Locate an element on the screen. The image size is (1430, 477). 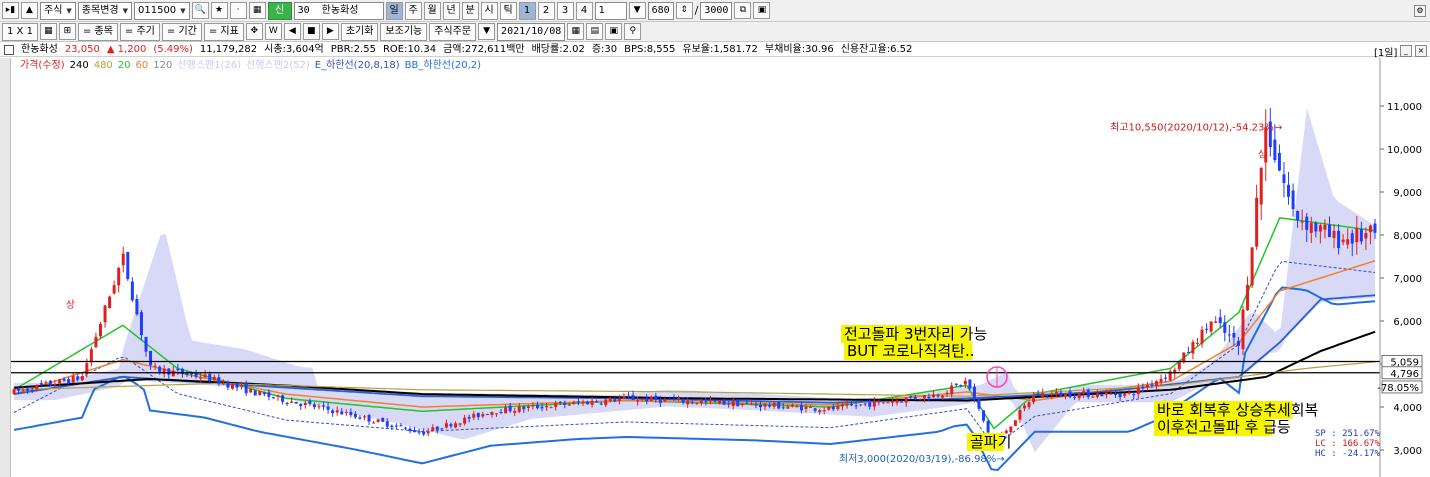
period-day: 일 is located at coordinates (394, 10).